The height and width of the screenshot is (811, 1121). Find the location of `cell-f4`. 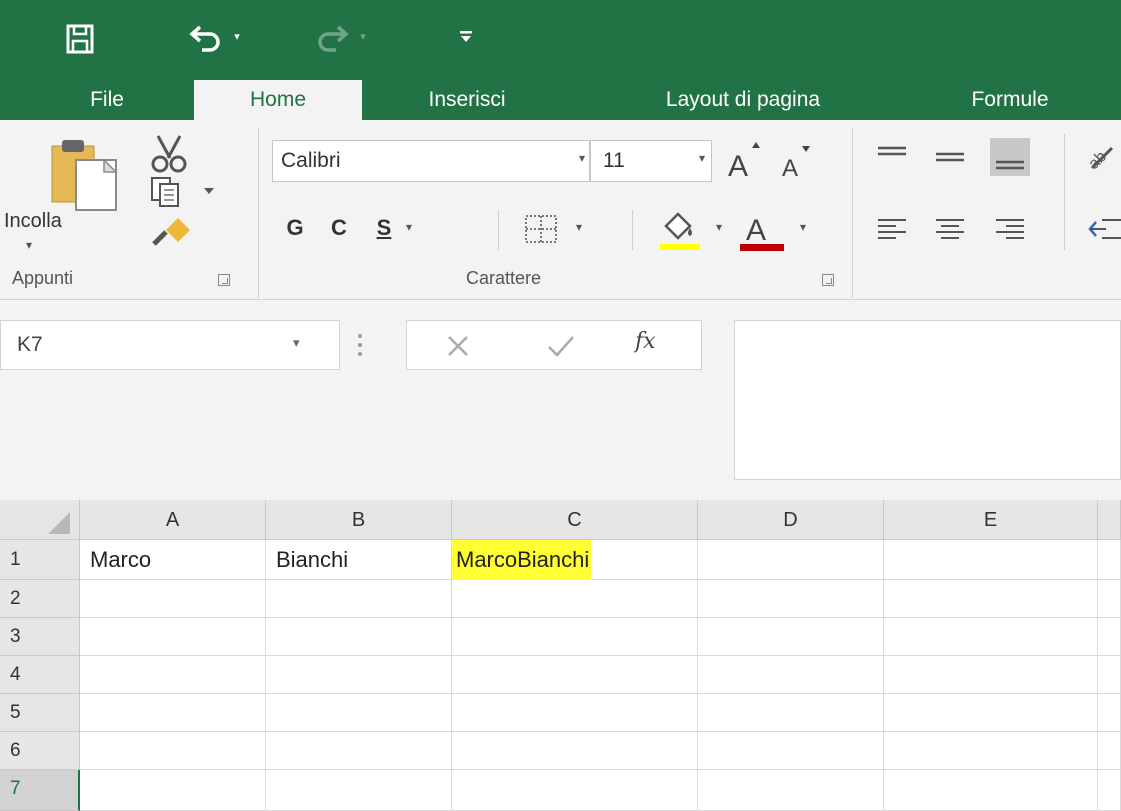

cell-f4 is located at coordinates (1109, 675).